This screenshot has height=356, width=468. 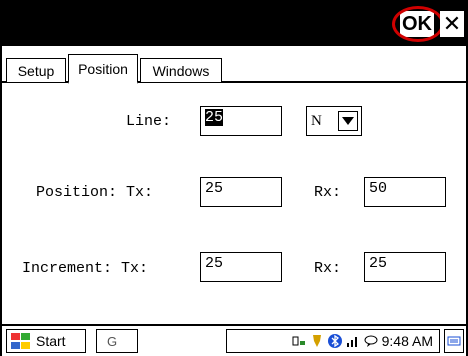 I want to click on power-icon, so click(x=317, y=341).